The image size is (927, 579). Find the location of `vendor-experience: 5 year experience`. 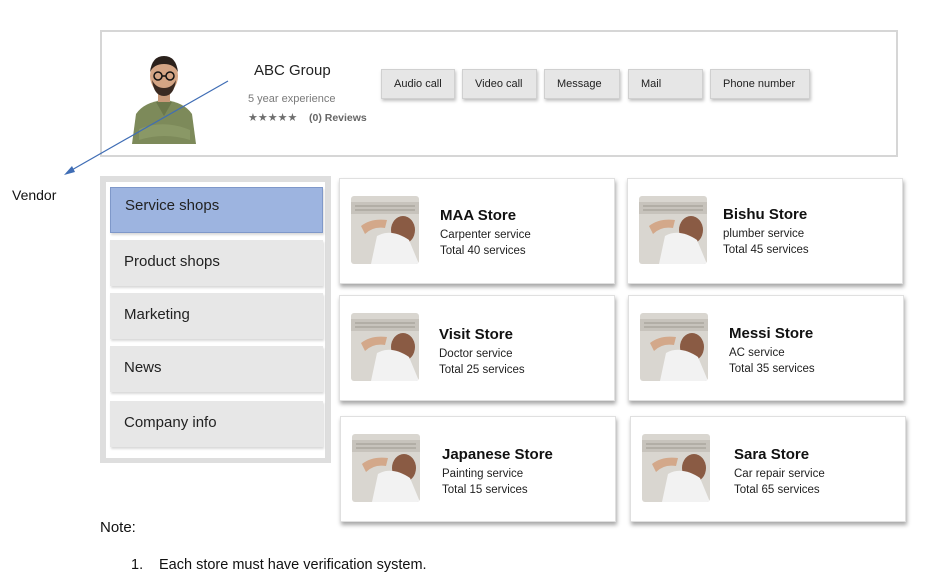

vendor-experience: 5 year experience is located at coordinates (292, 99).